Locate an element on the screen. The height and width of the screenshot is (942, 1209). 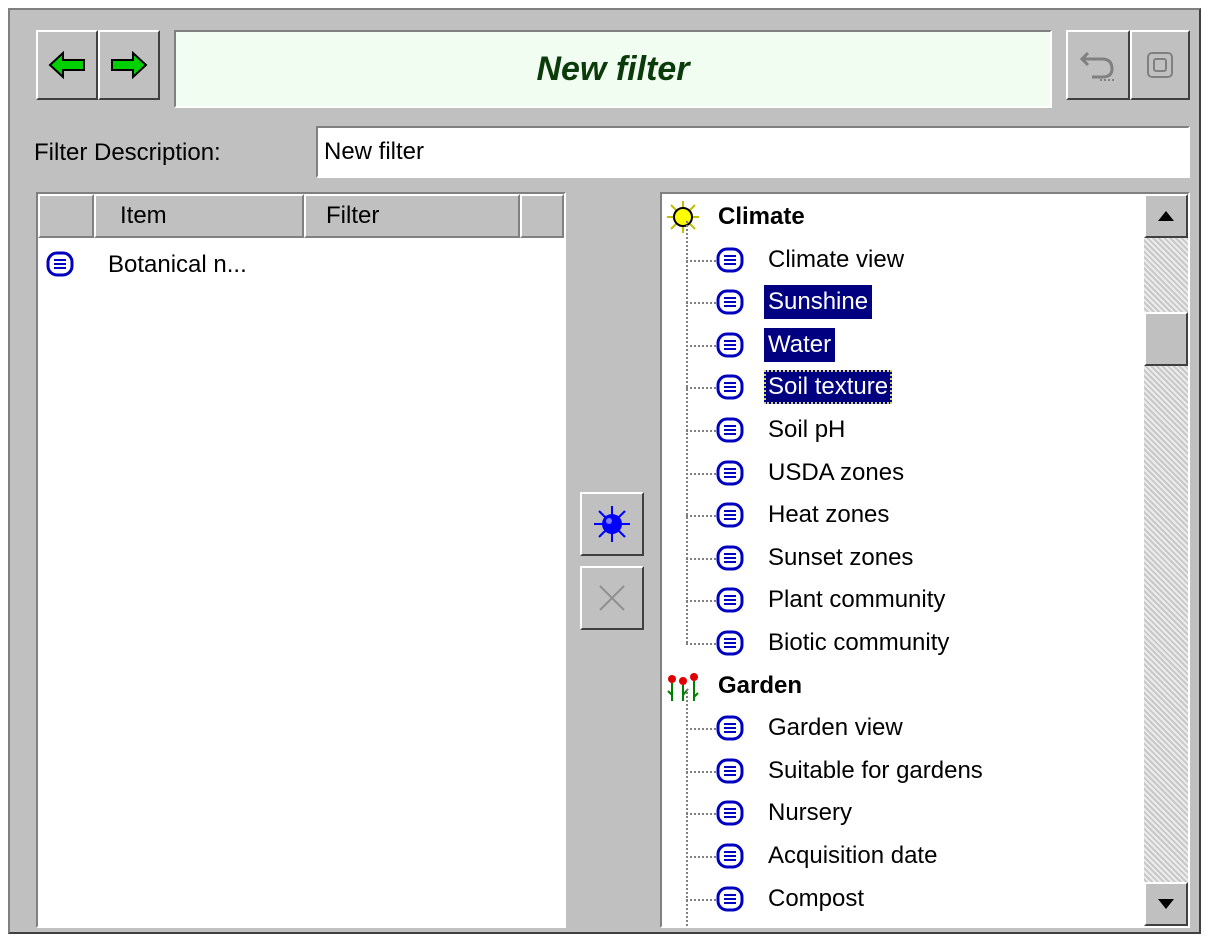
tree-item-label: Soil pH is located at coordinates (807, 429).